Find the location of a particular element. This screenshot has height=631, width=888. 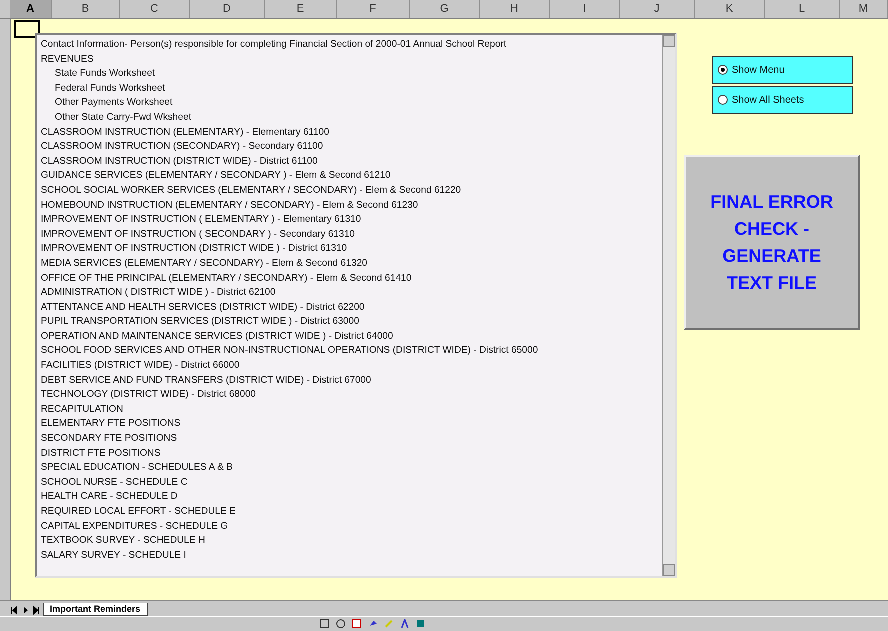

circle-icon is located at coordinates (341, 624).